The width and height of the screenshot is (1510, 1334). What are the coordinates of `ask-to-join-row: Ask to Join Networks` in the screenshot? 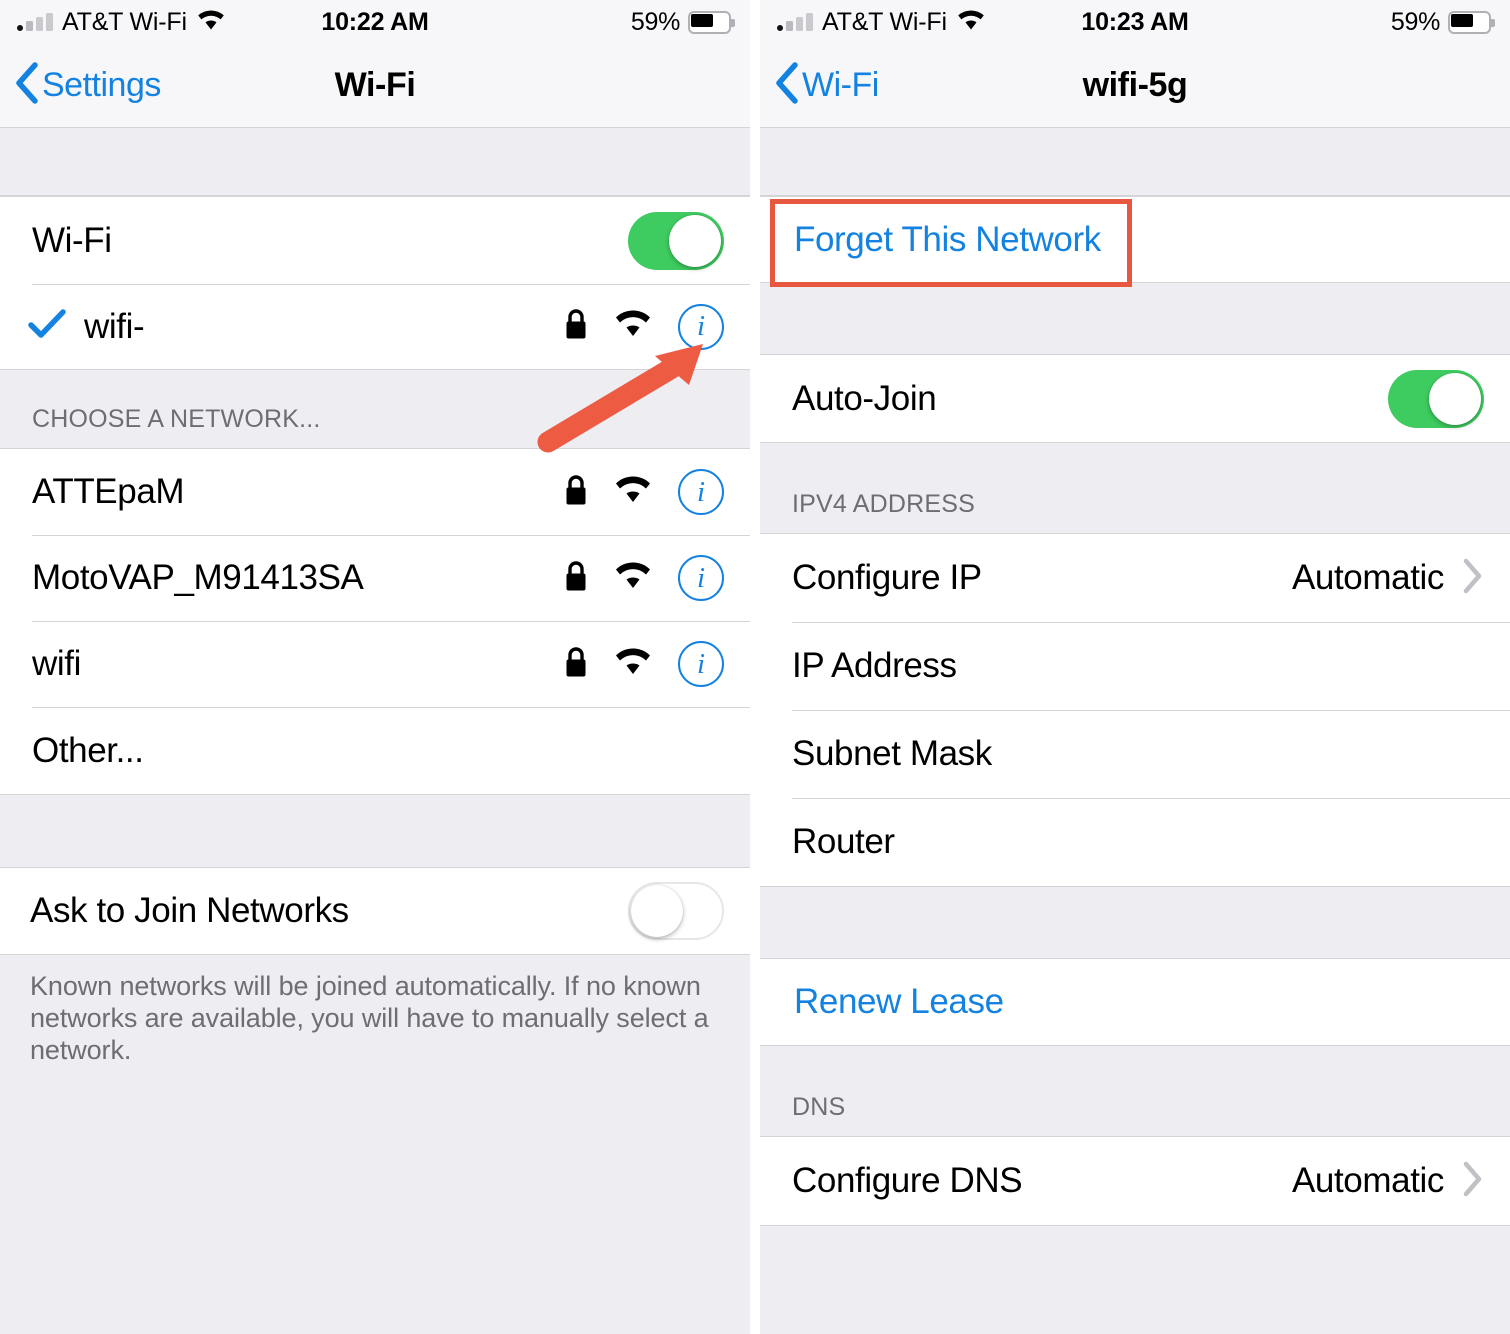 It's located at (375, 911).